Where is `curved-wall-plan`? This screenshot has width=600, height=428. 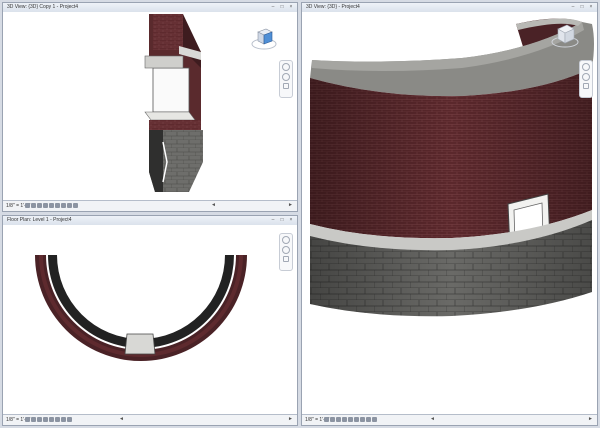
curved-wall-plan is located at coordinates (141, 308).